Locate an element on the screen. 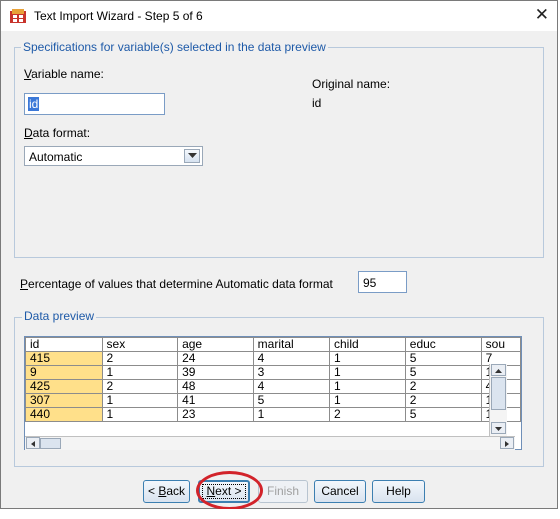 The width and height of the screenshot is (560, 519). table-cell: 24 is located at coordinates (215, 358).